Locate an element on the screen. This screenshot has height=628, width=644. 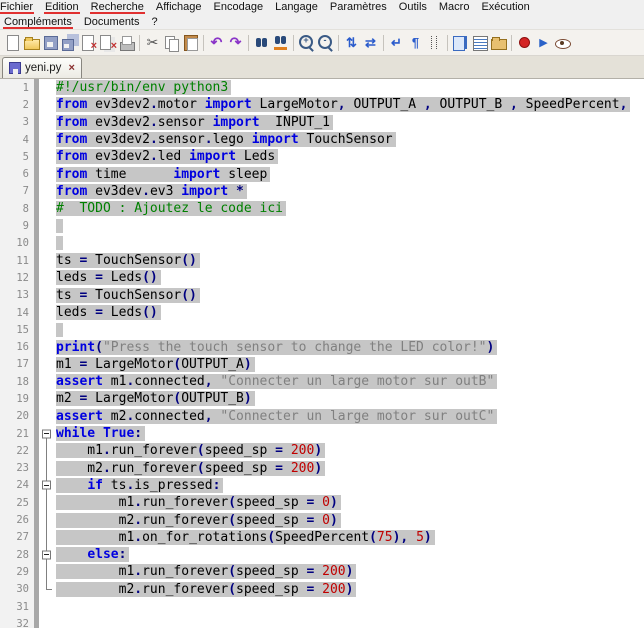
monitor-icon is located at coordinates (562, 42).